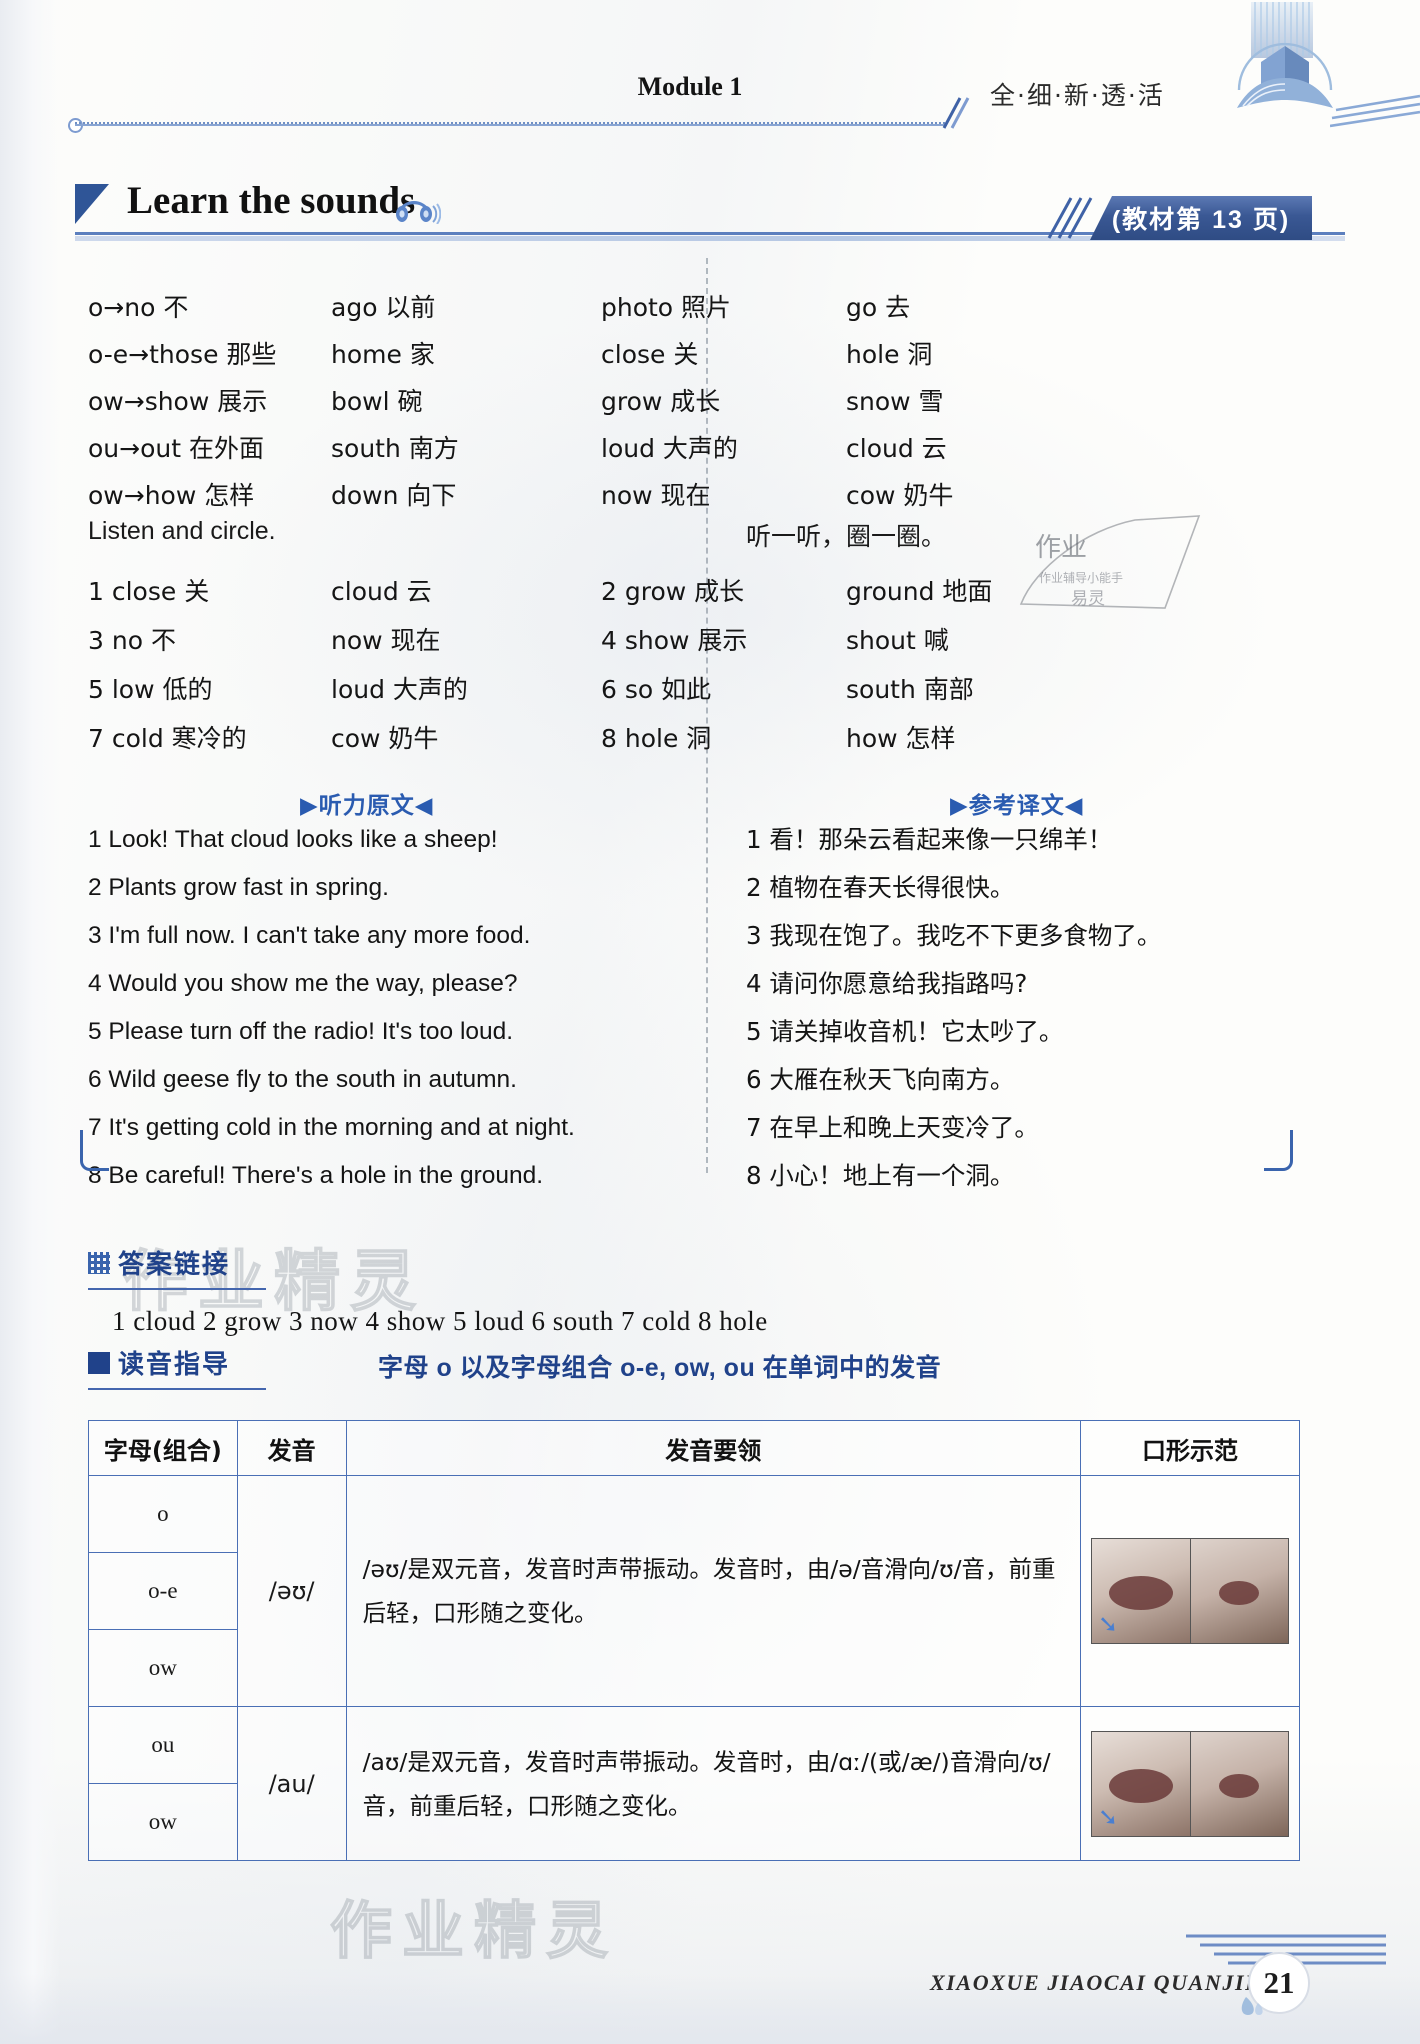 This screenshot has height=2044, width=1420. Describe the element at coordinates (383, 354) in the screenshot. I see `word-cell: home 家` at that location.